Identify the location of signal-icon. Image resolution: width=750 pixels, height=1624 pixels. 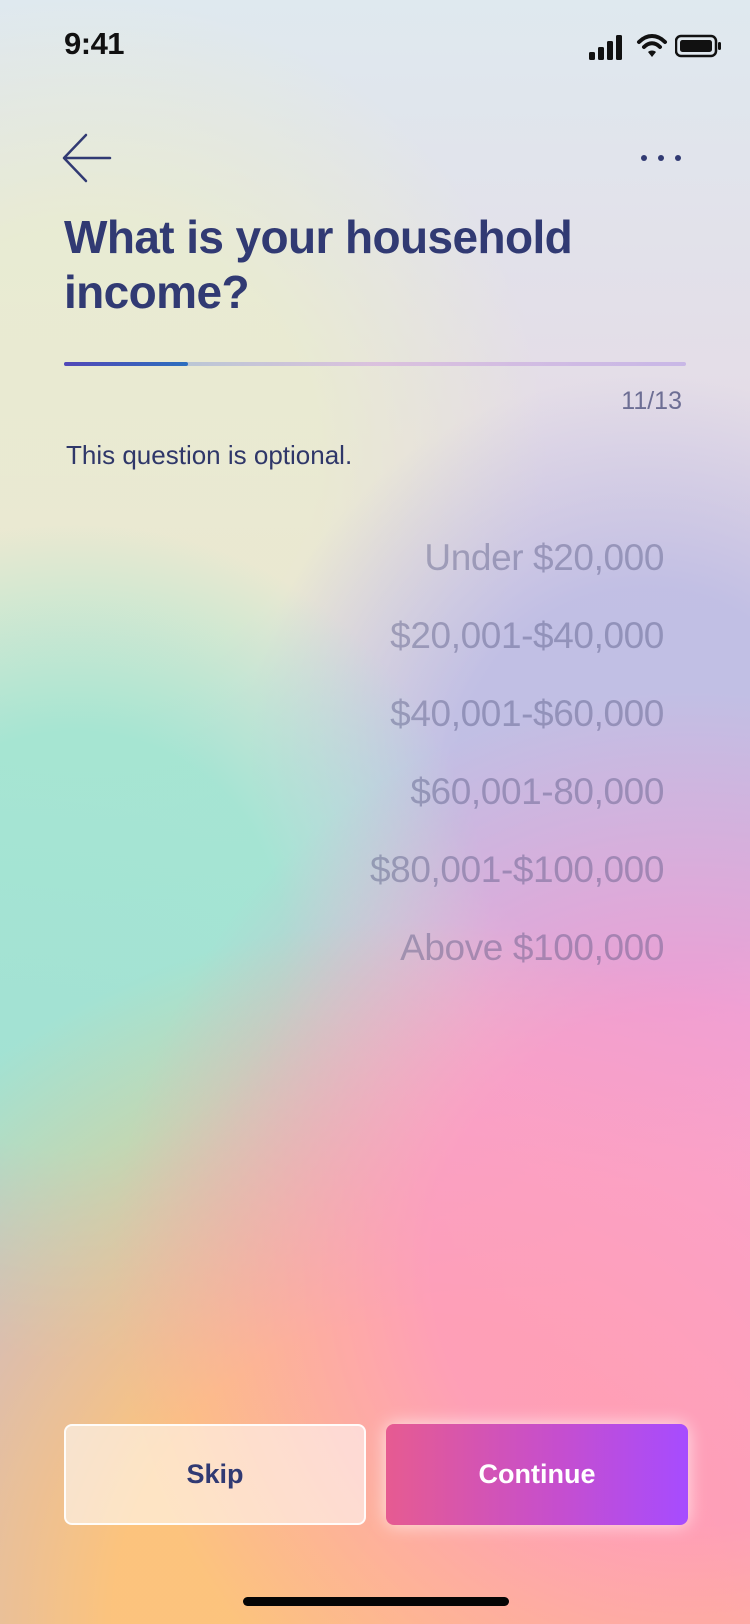
(605, 47).